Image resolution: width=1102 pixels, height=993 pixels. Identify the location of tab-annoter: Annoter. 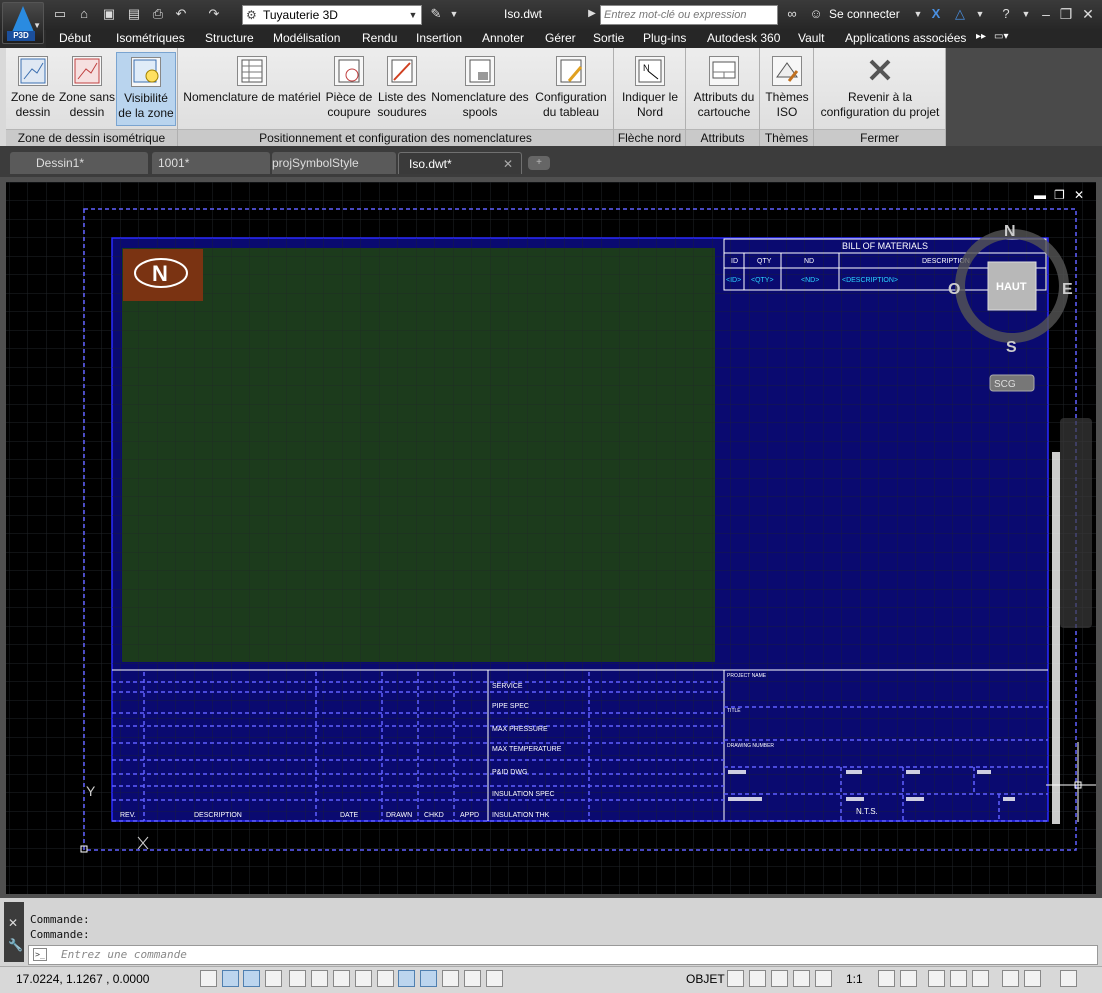
(503, 38).